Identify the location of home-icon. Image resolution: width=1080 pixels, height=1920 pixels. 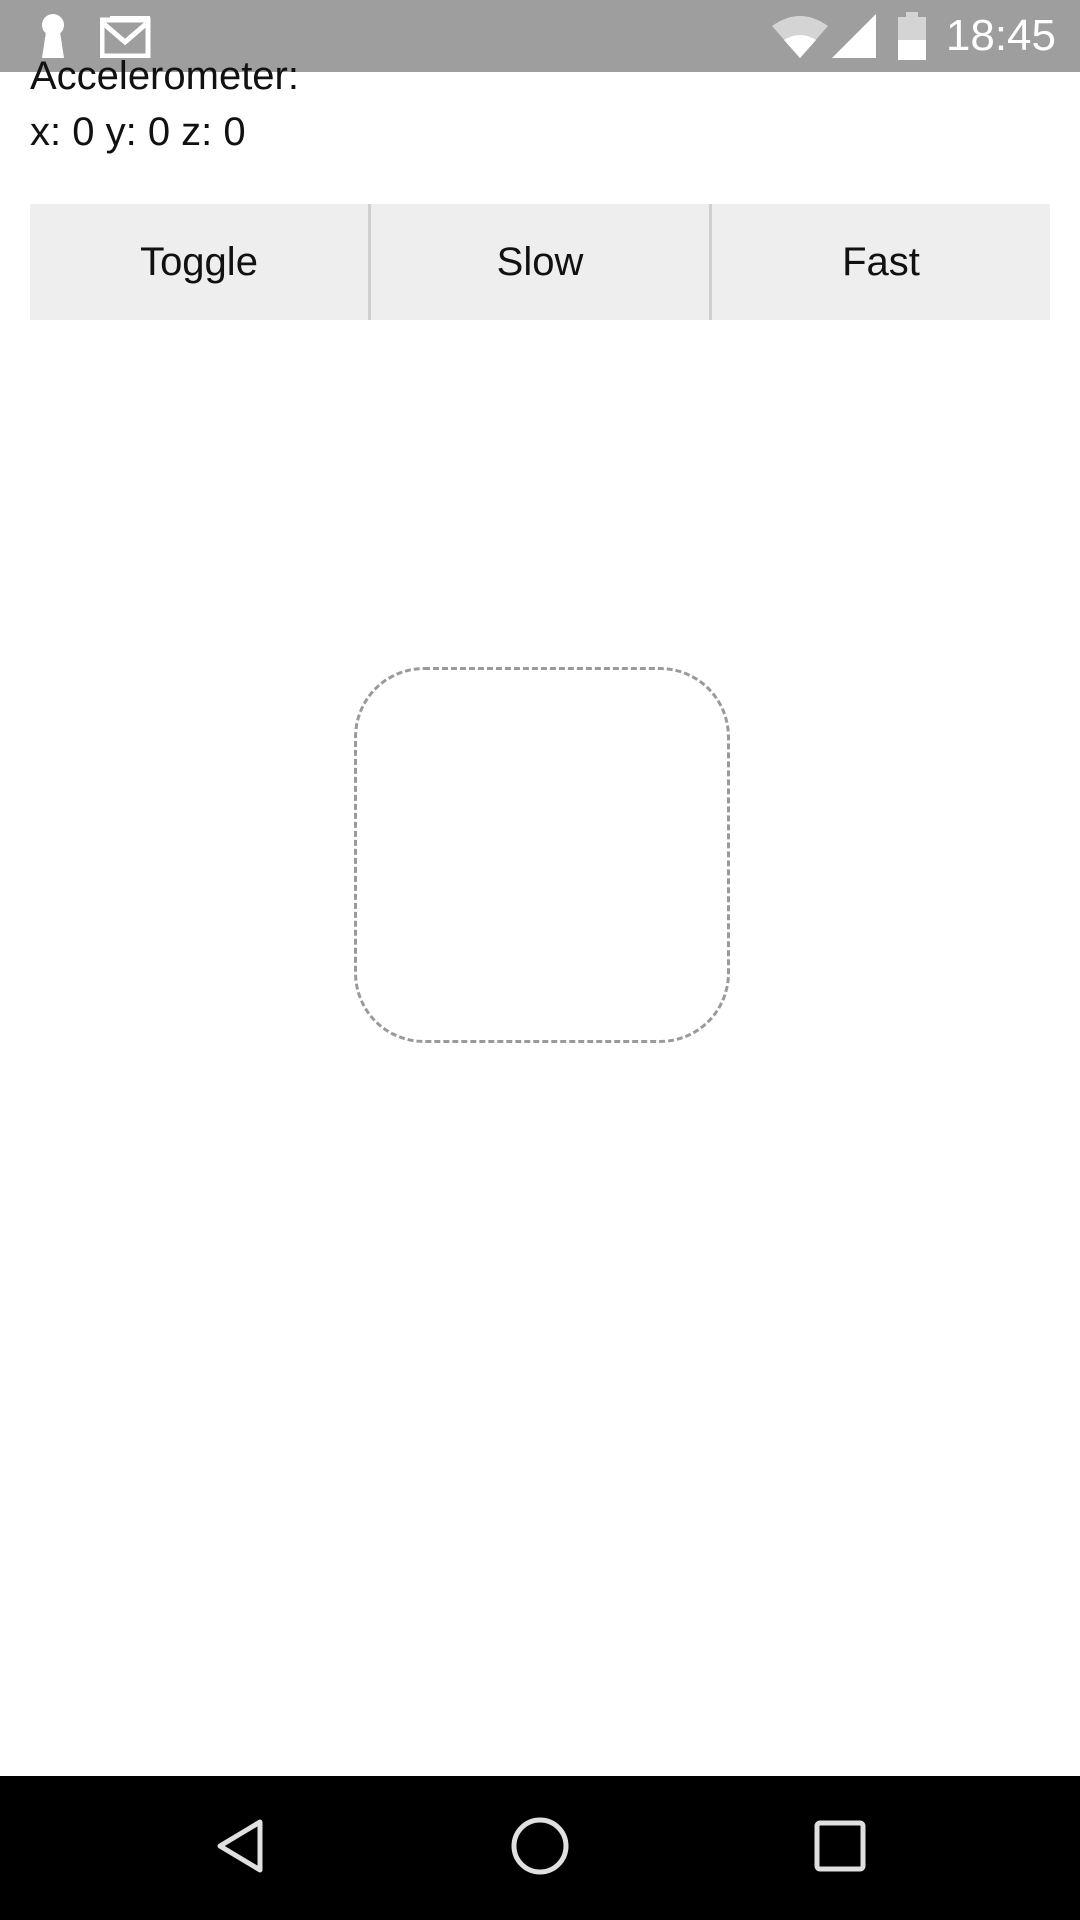
(540, 1848).